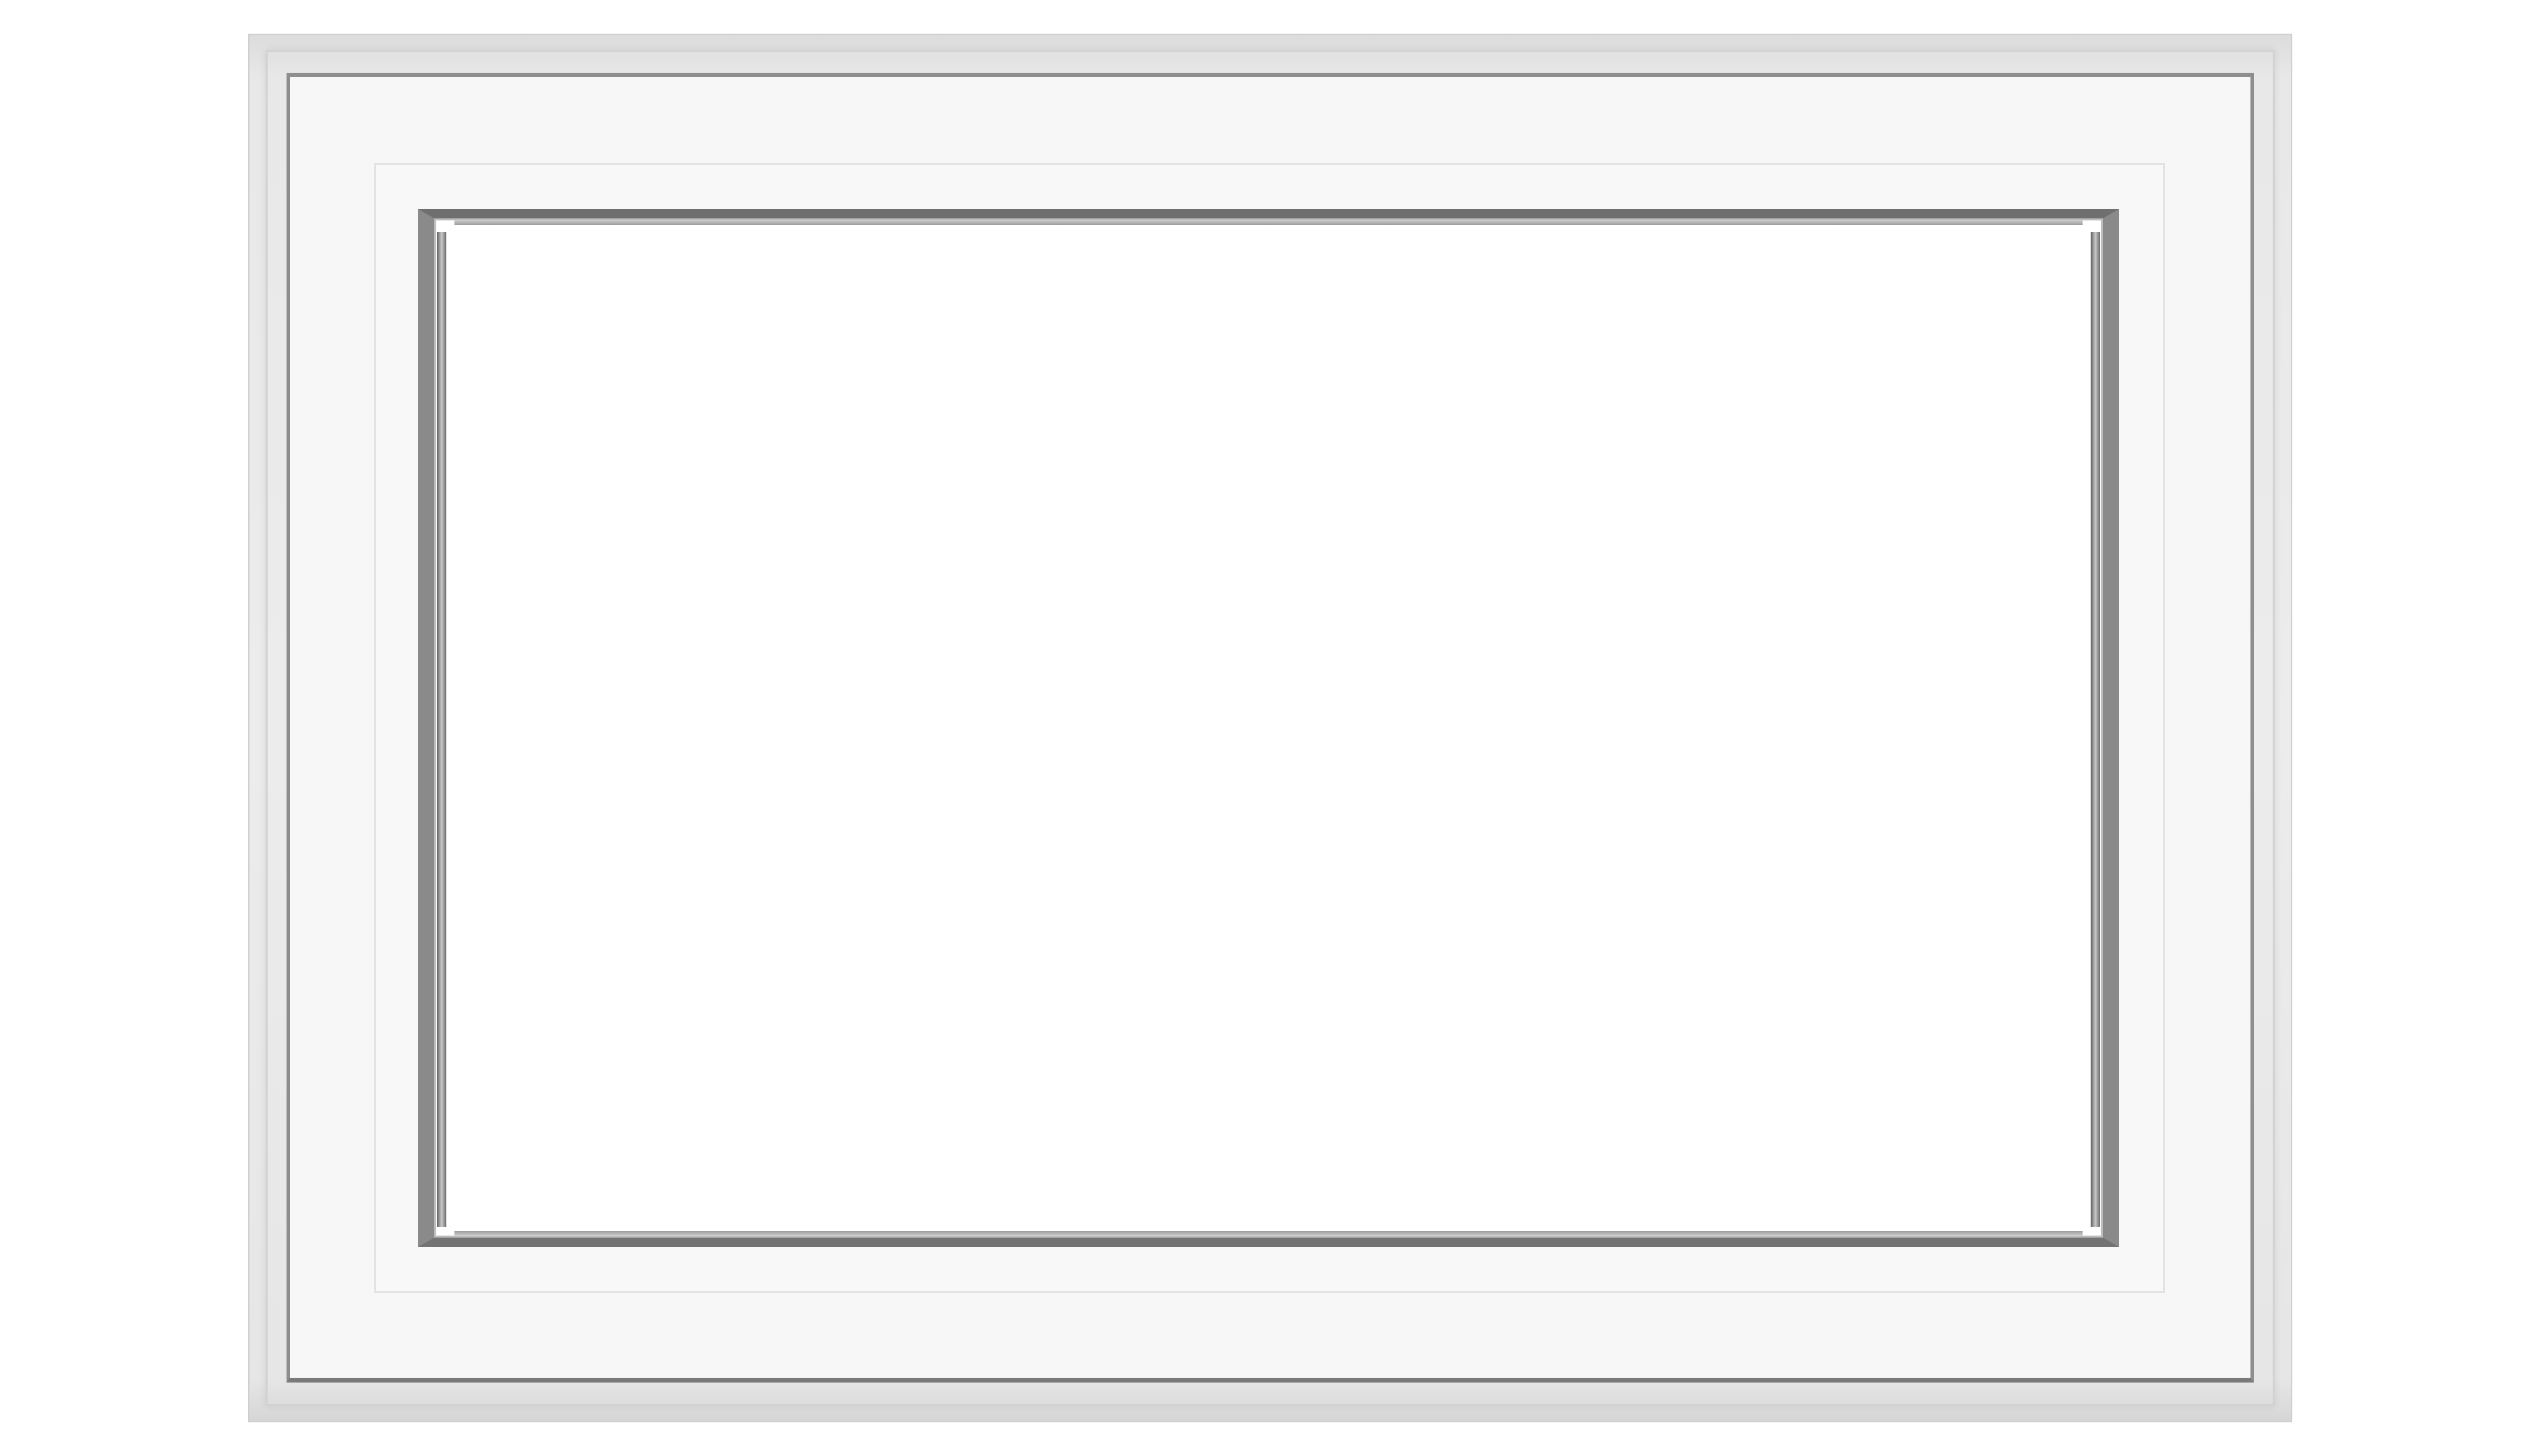  What do you see at coordinates (1268, 222) in the screenshot?
I see `glazing-bead-top` at bounding box center [1268, 222].